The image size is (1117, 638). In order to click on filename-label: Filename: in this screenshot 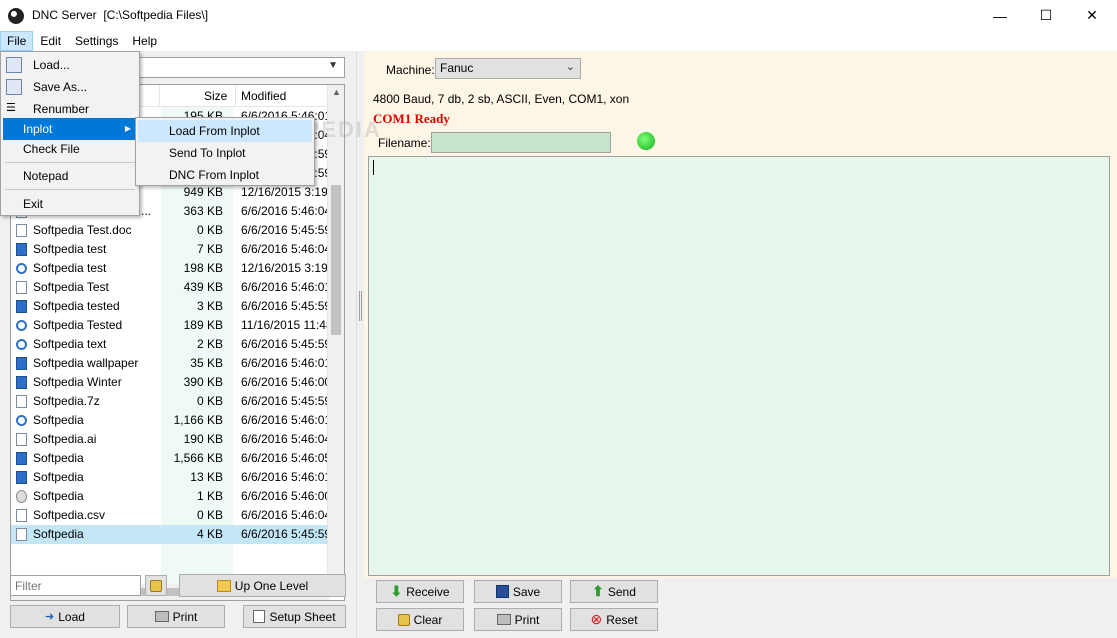, I will do `click(404, 143)`.